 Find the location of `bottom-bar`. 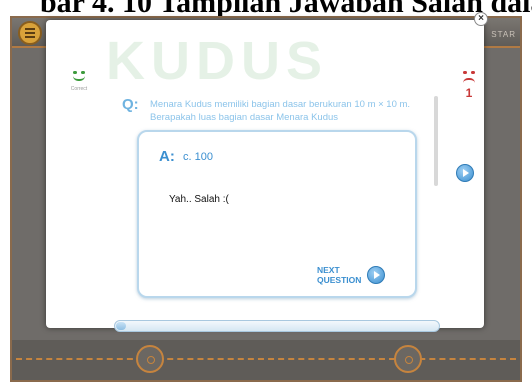

bottom-bar is located at coordinates (266, 360).